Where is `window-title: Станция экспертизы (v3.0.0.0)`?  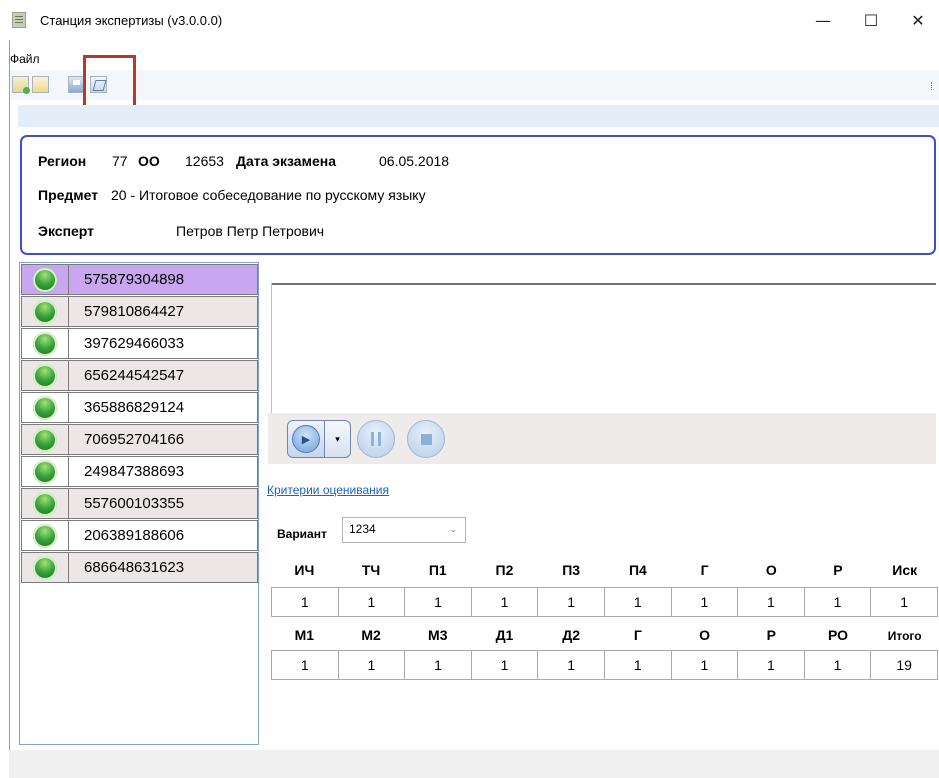 window-title: Станция экспертизы (v3.0.0.0) is located at coordinates (131, 20).